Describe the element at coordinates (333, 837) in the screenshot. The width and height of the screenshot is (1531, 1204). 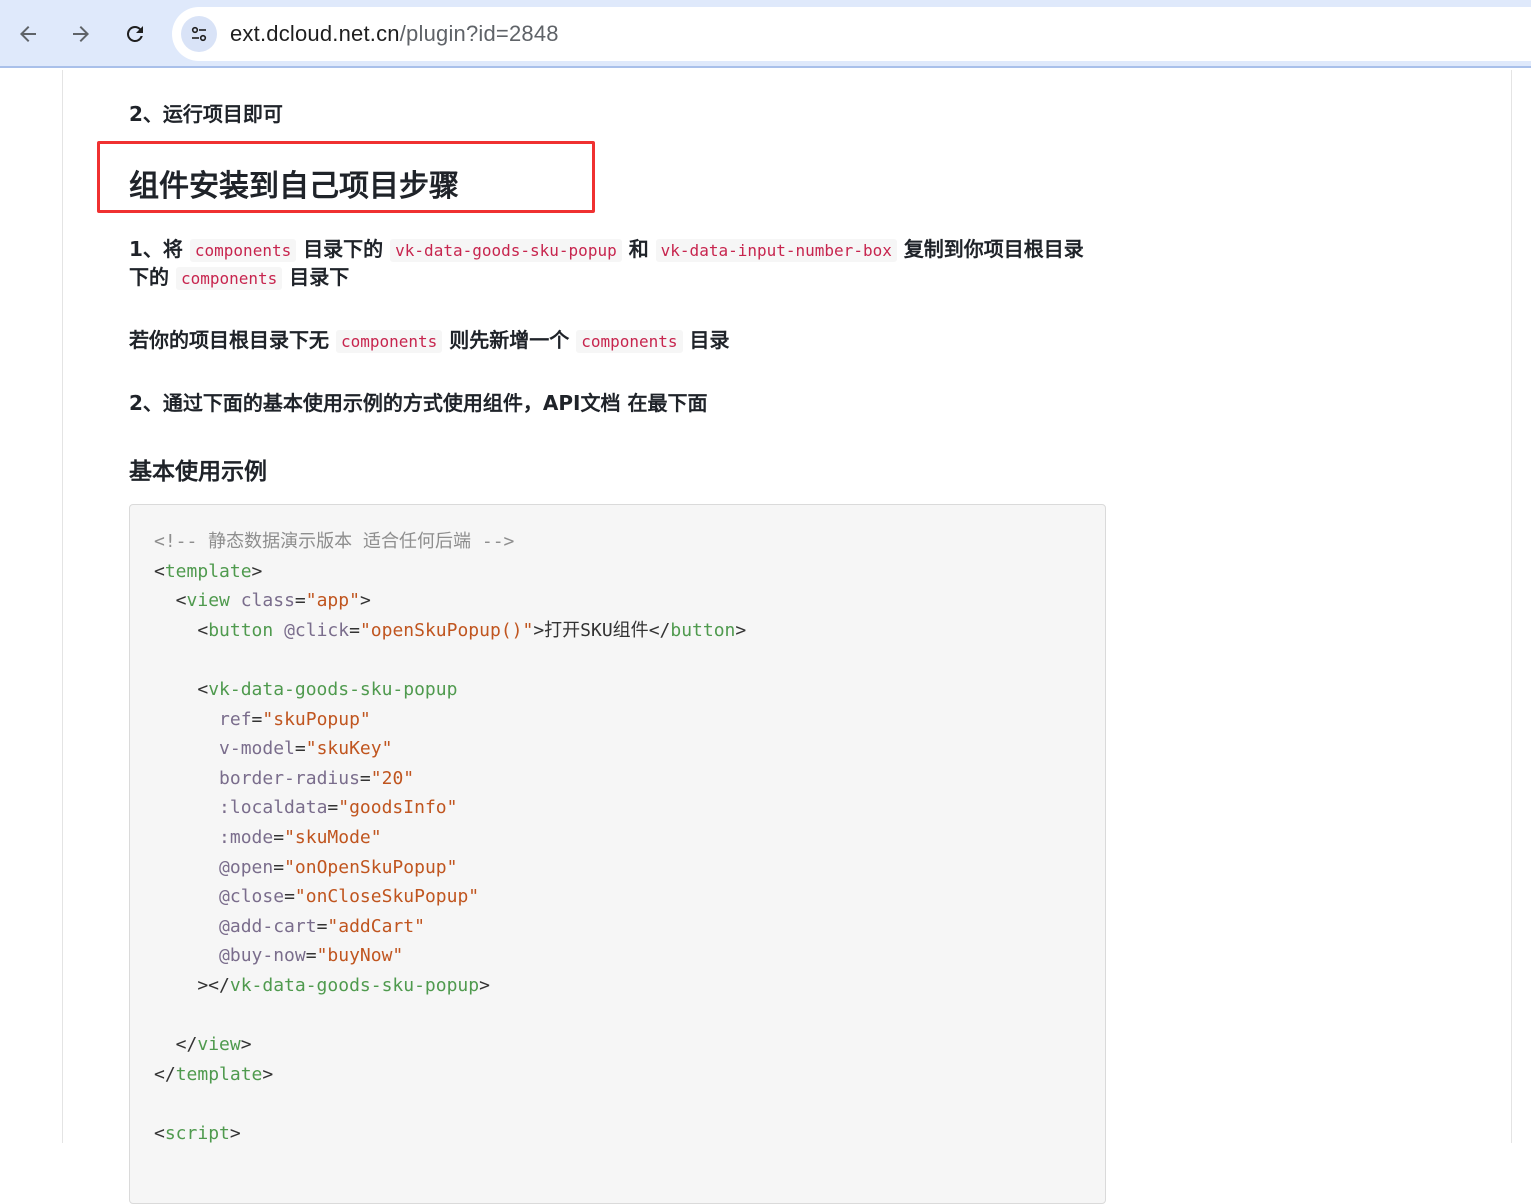
I see `code-token-str: "skuMode"` at that location.